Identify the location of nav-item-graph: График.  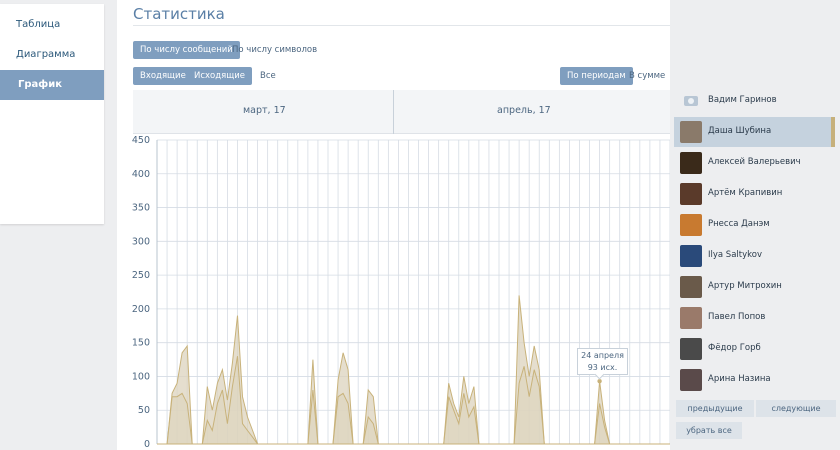
(52, 85).